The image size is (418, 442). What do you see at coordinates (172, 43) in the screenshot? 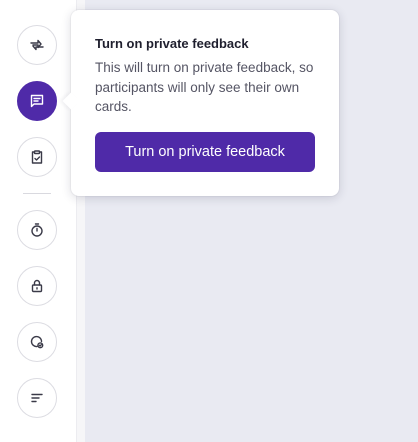
I see `popover-title: Turn on private feedback` at bounding box center [172, 43].